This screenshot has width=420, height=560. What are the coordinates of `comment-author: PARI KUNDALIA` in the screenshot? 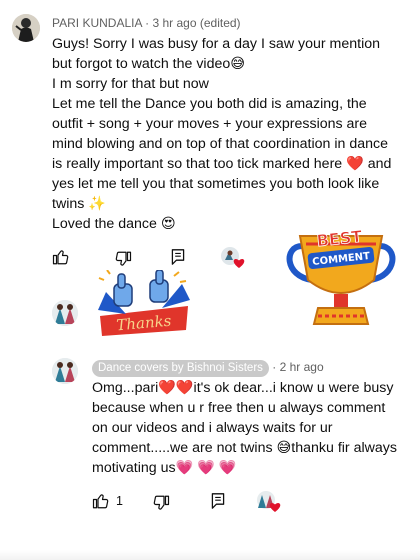 It's located at (97, 23).